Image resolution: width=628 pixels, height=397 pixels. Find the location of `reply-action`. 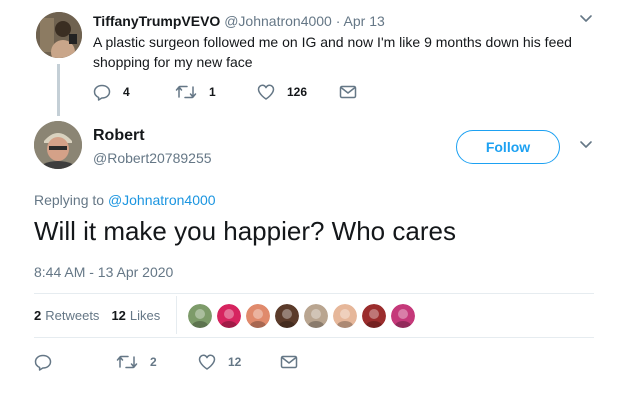

reply-action is located at coordinates (75, 362).